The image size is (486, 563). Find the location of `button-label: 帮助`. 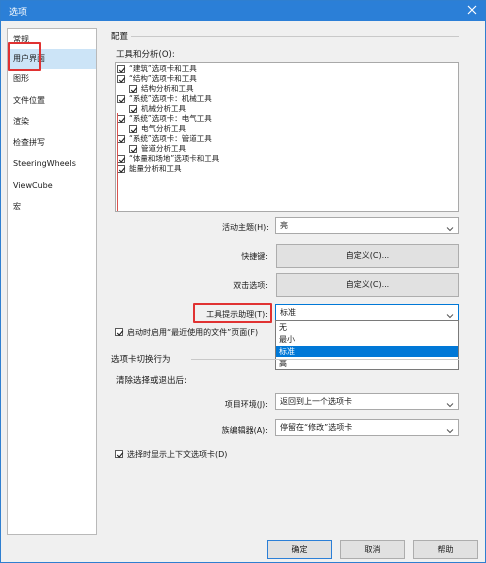

button-label: 帮助 is located at coordinates (445, 549).